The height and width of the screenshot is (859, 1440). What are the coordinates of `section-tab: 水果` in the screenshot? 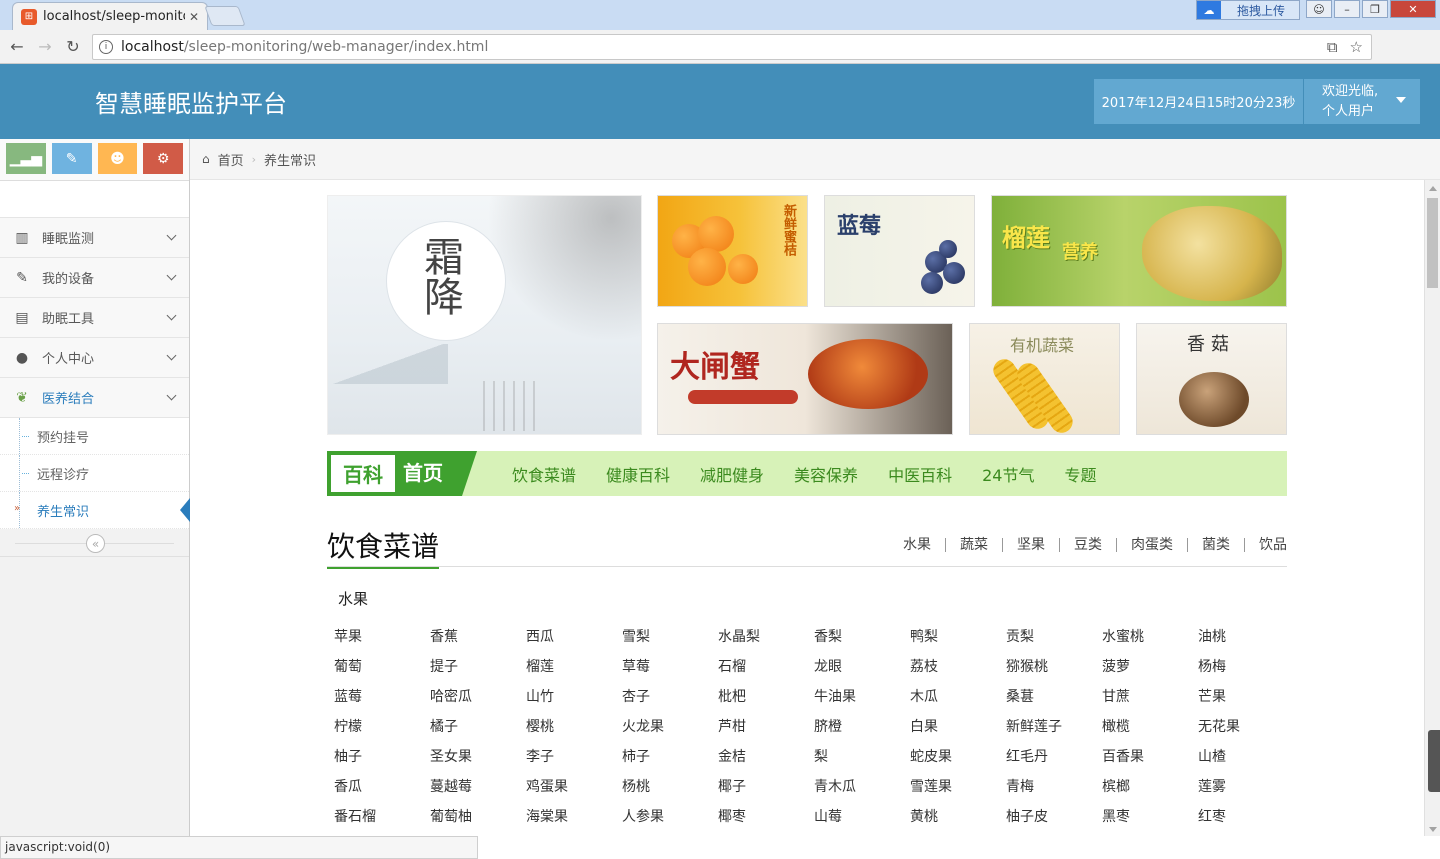 It's located at (917, 545).